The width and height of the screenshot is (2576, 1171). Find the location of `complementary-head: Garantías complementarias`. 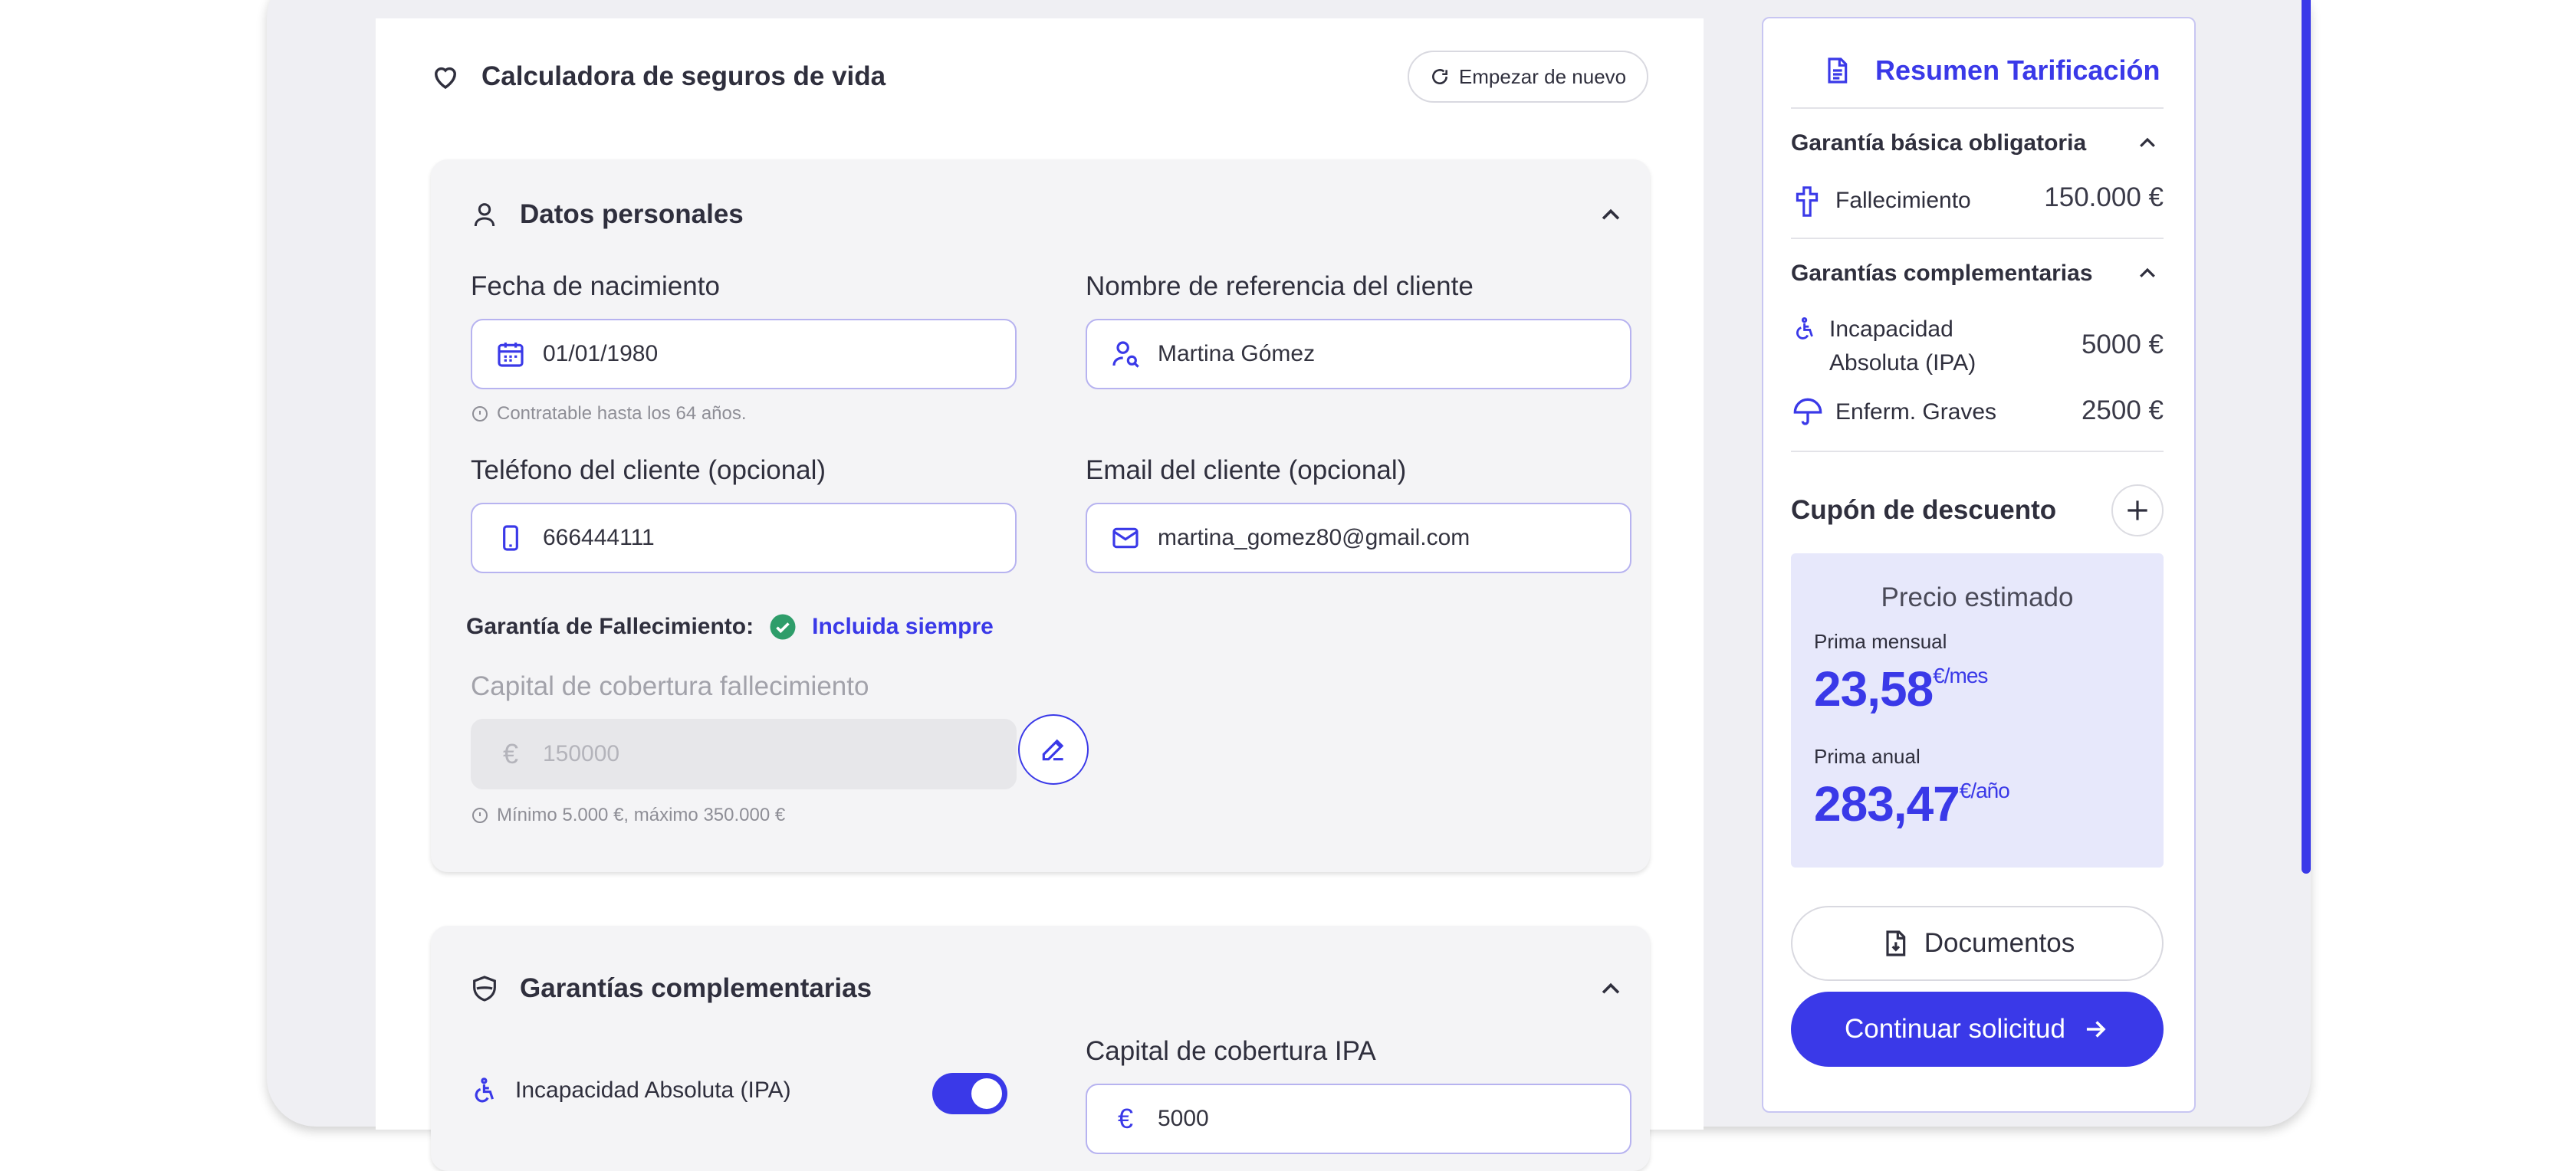

complementary-head: Garantías complementarias is located at coordinates (1942, 273).